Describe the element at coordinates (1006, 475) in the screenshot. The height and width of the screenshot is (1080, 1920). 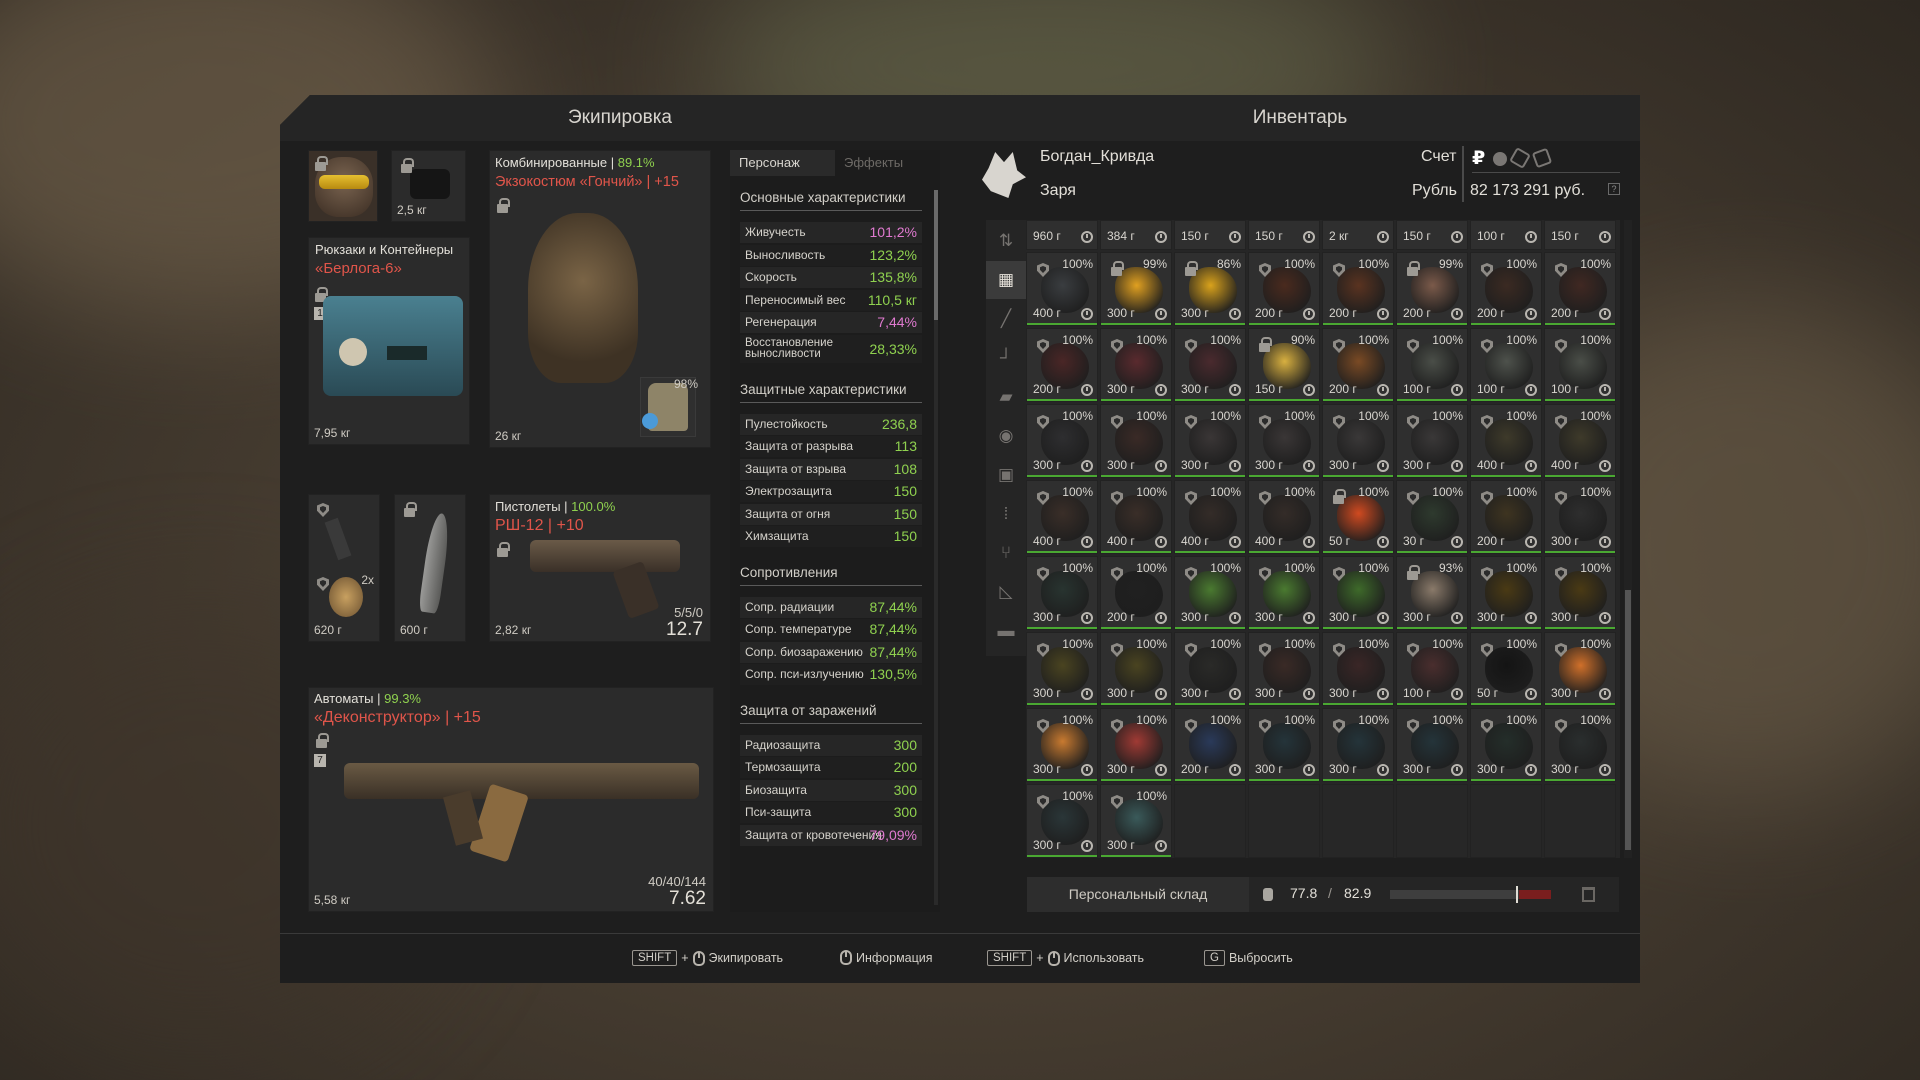
I see `device-icon: ▣` at that location.